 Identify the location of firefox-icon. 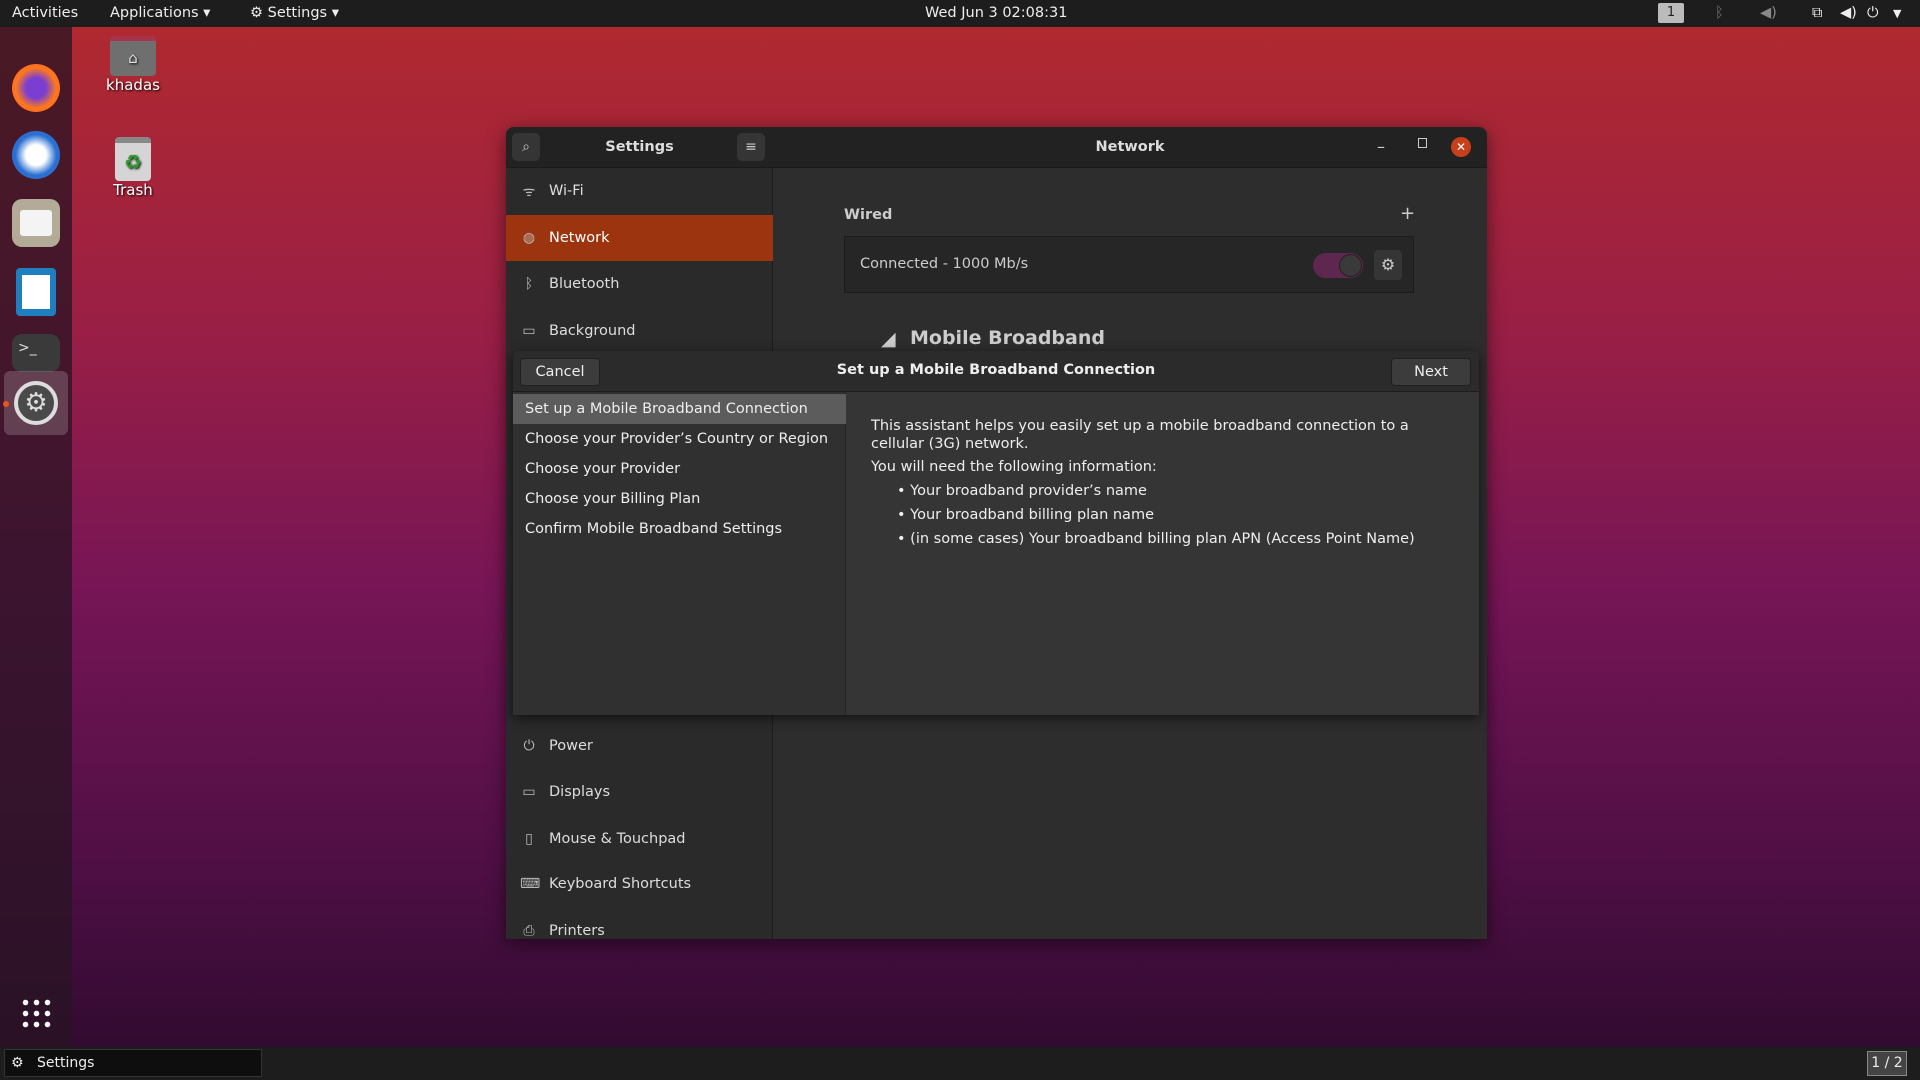
(36, 88).